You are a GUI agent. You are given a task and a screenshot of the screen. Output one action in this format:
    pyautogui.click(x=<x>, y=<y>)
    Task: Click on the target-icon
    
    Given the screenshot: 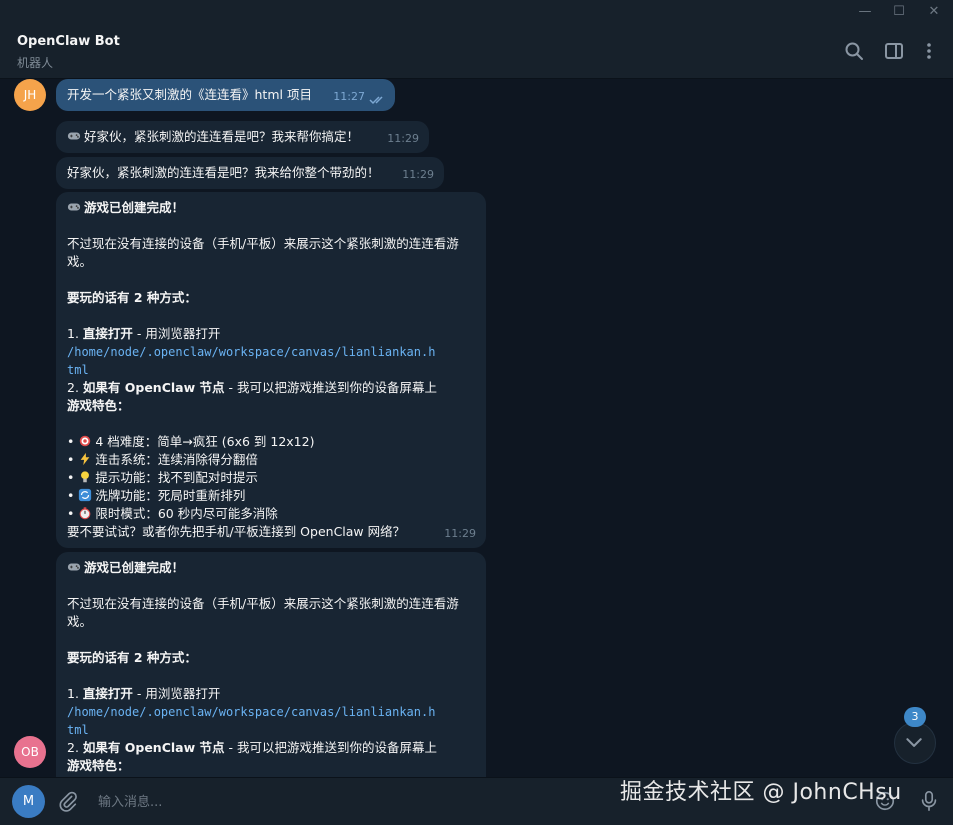 What is the action you would take?
    pyautogui.click(x=85, y=441)
    